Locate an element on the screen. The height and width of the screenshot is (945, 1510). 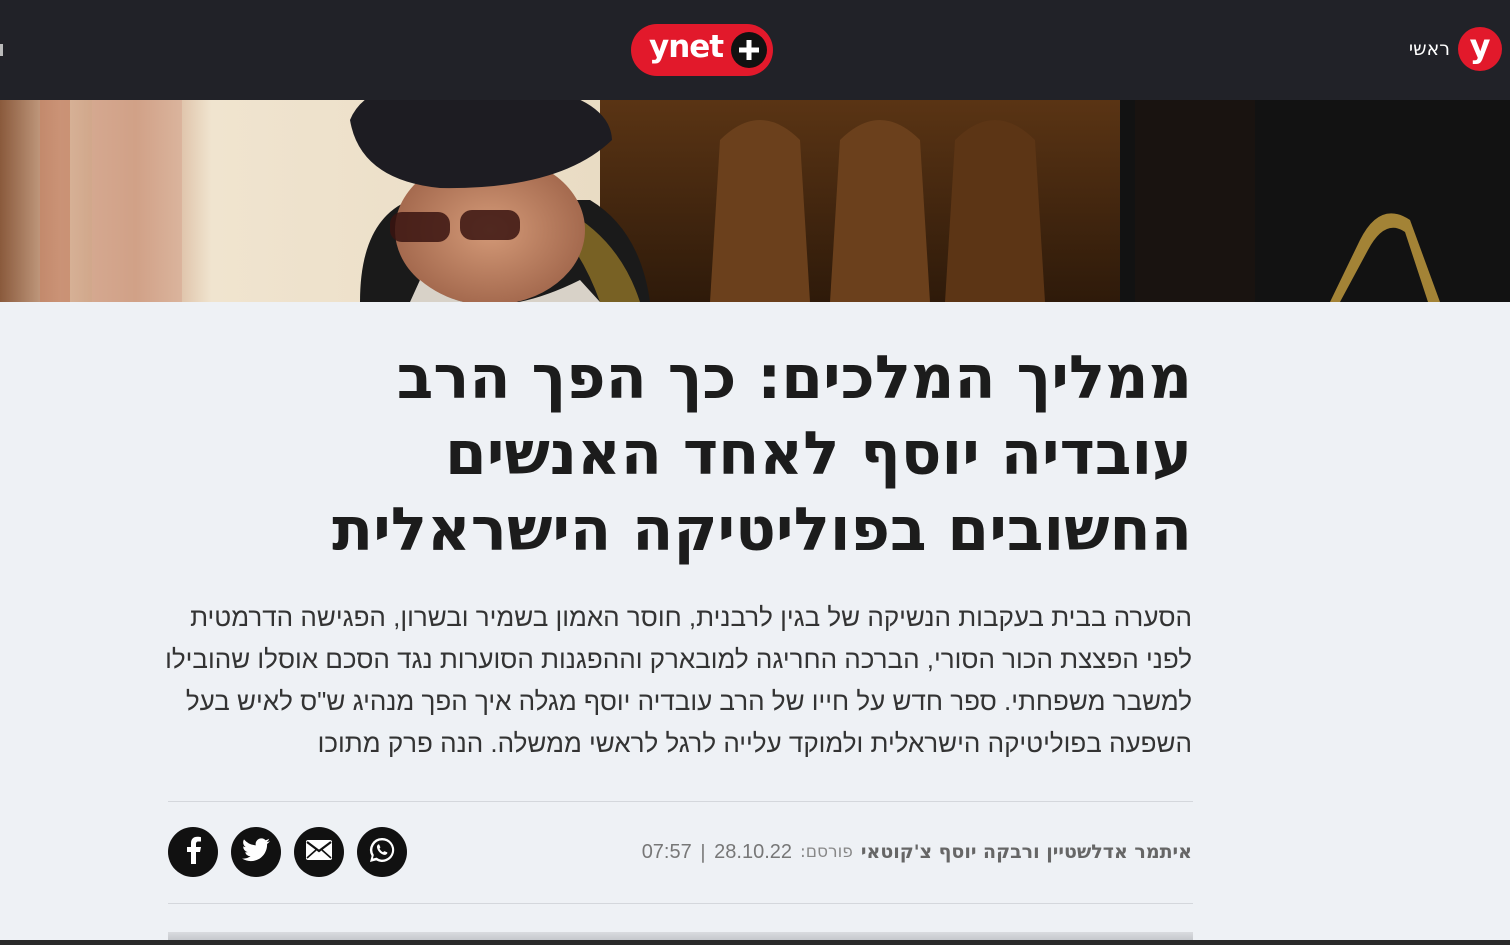
twitter-icon is located at coordinates (256, 852).